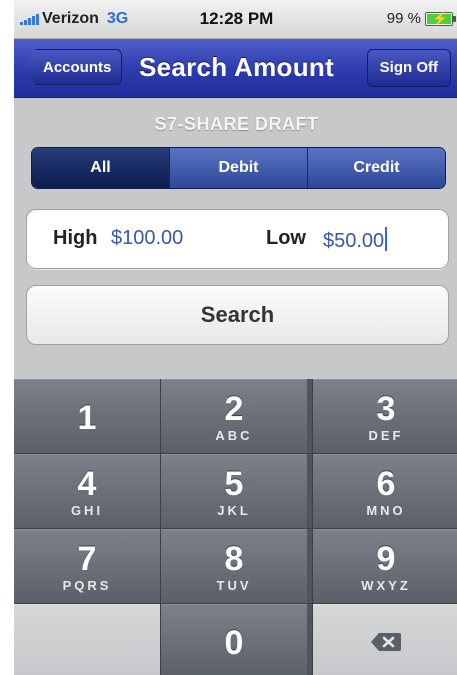 The image size is (457, 675). Describe the element at coordinates (147, 238) in the screenshot. I see `high-amount-field: $100.00` at that location.